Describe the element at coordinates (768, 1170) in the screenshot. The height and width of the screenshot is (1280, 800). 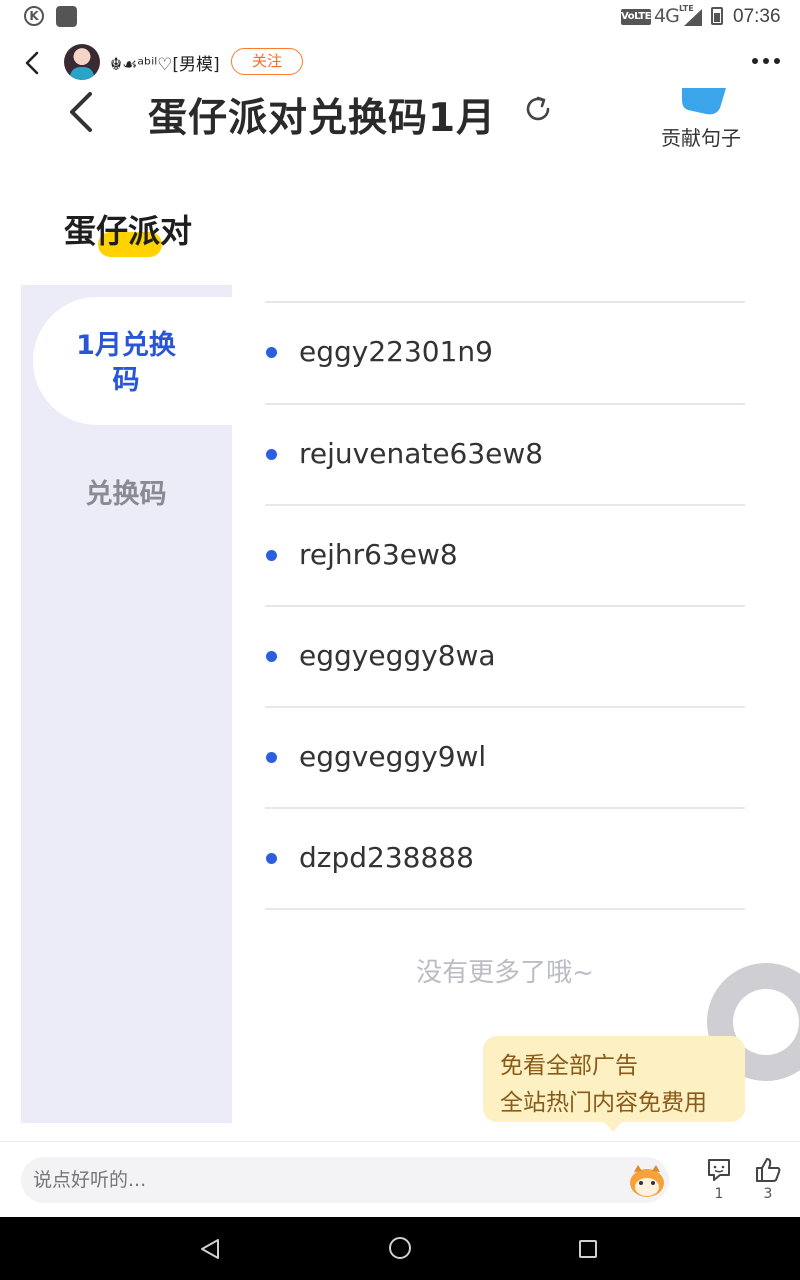
I see `like-thumb-icon` at that location.